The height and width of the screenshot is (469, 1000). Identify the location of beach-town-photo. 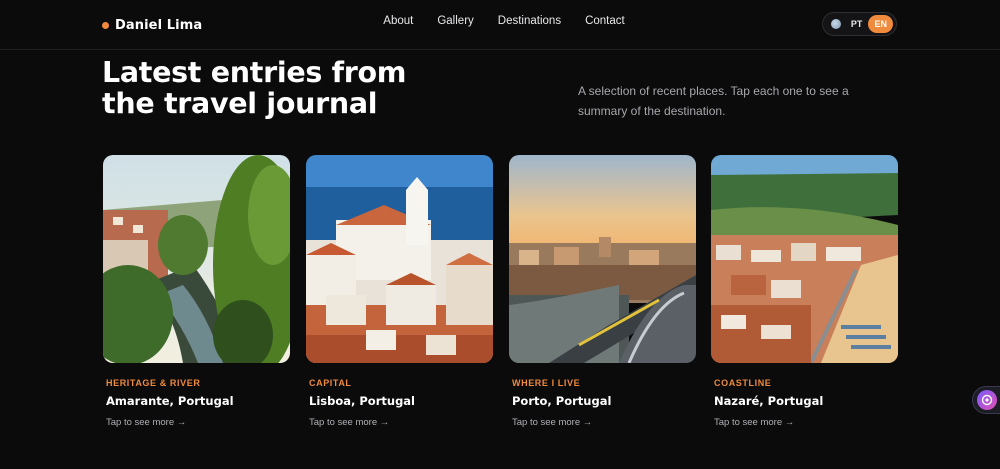
(804, 259).